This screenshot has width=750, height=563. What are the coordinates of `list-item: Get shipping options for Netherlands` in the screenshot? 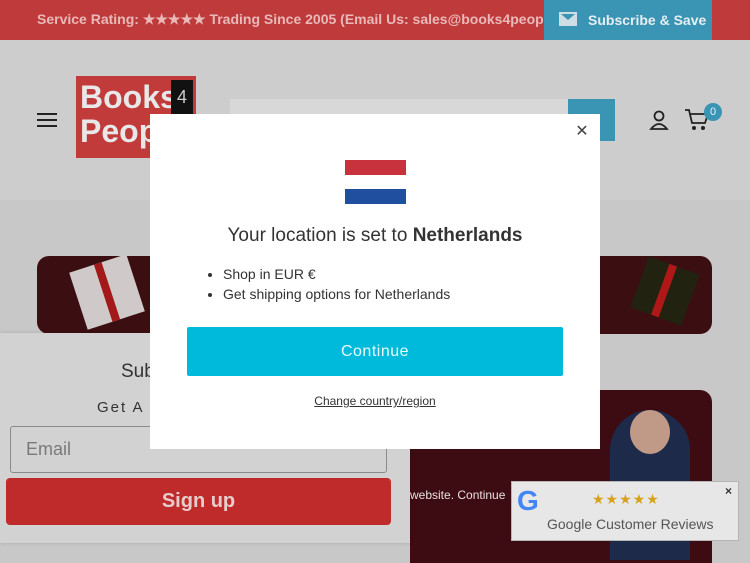 It's located at (336, 294).